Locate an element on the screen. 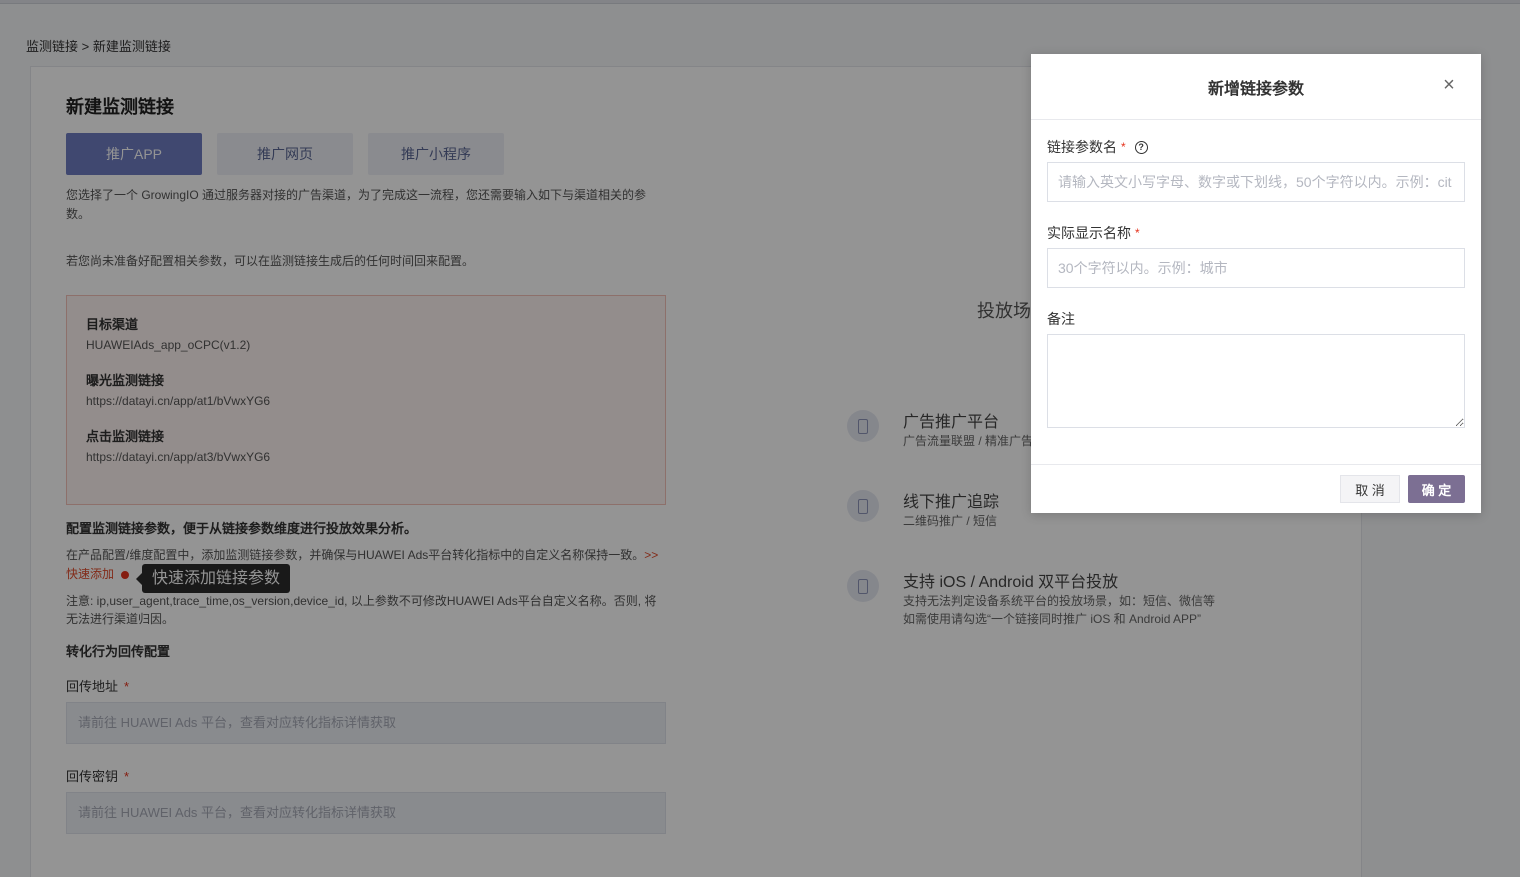  dialog-title: 新增链接参数 is located at coordinates (1255, 89).